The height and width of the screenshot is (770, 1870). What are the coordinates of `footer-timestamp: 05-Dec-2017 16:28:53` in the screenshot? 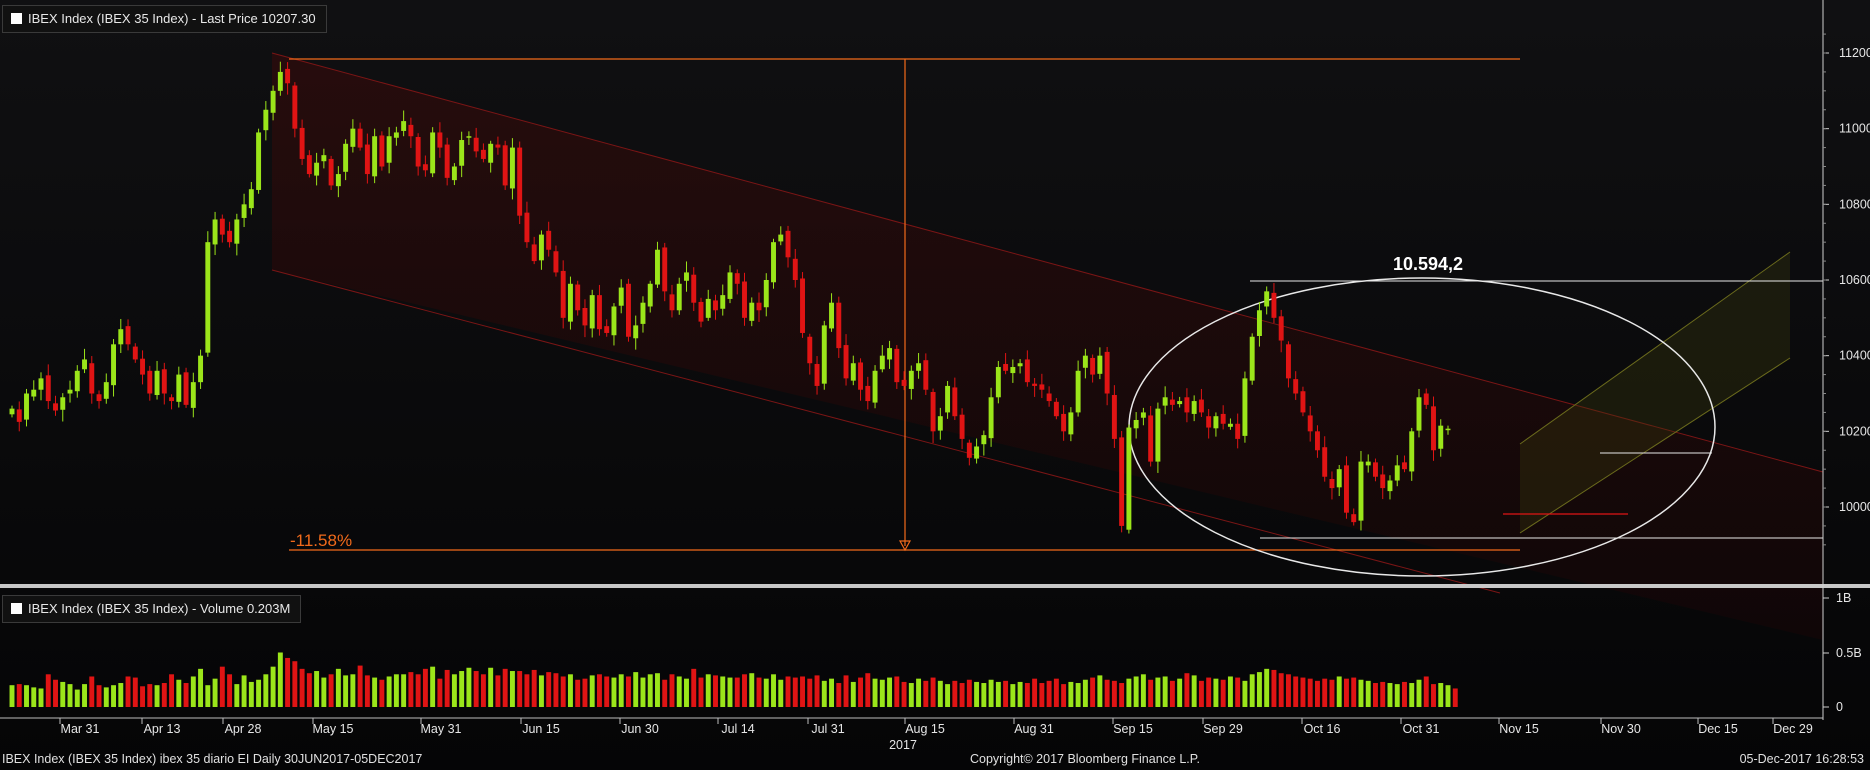 It's located at (1801, 759).